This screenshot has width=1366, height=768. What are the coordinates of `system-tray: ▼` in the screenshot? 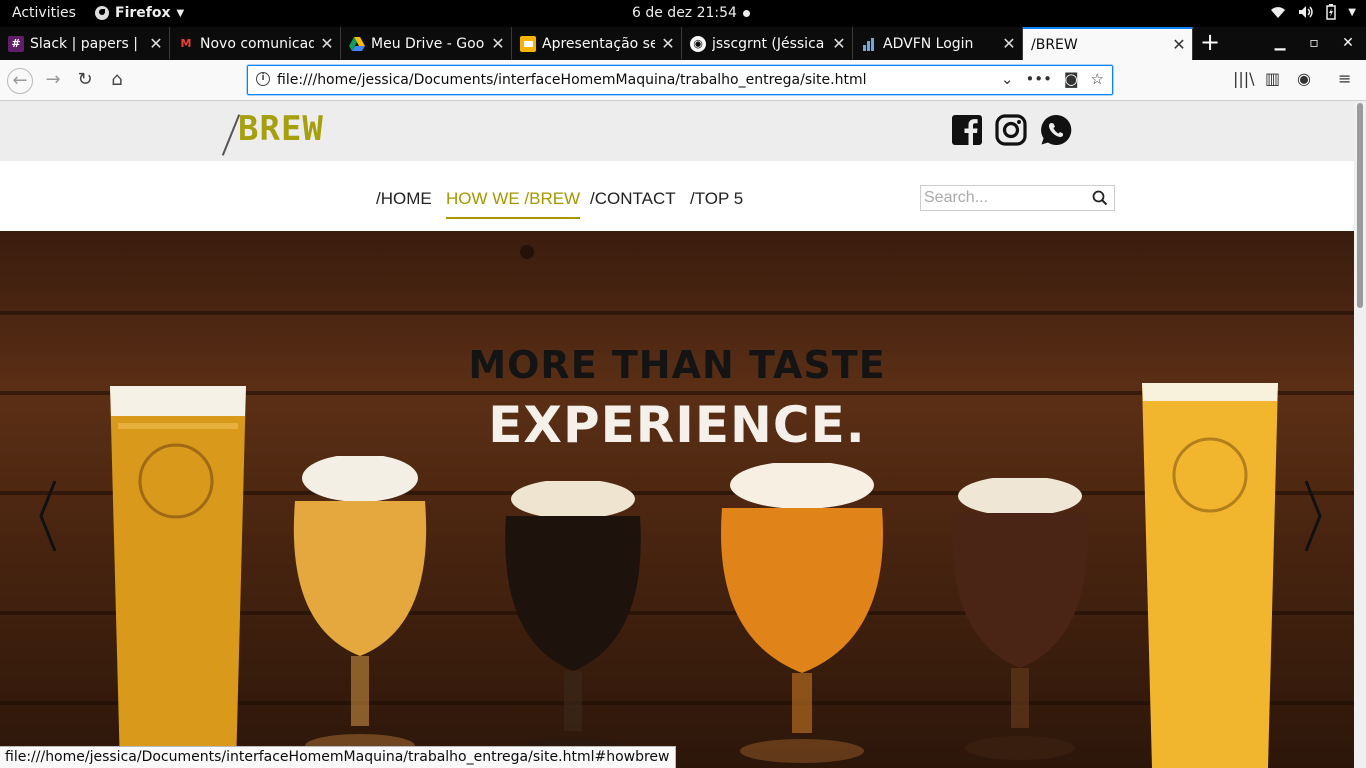 It's located at (1313, 12).